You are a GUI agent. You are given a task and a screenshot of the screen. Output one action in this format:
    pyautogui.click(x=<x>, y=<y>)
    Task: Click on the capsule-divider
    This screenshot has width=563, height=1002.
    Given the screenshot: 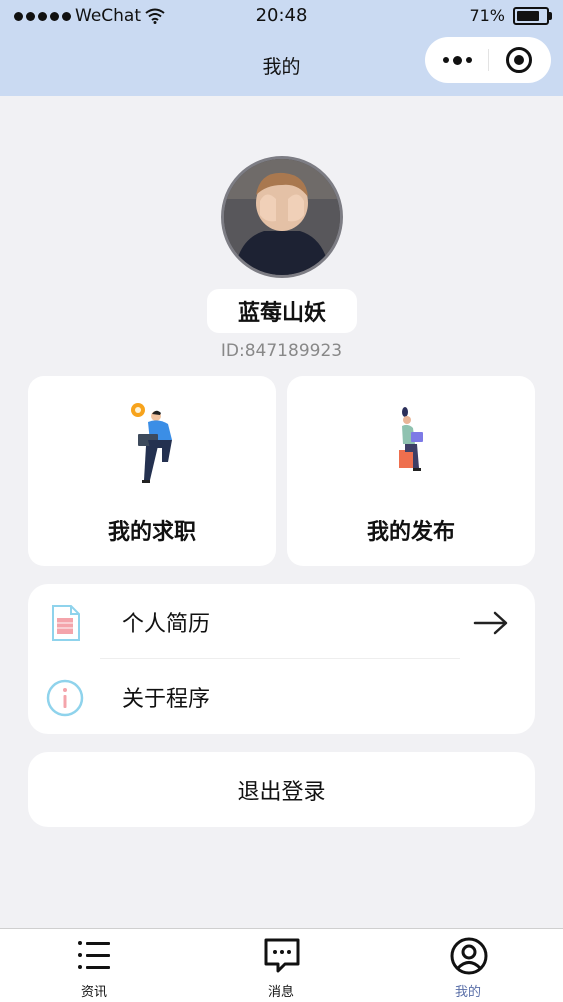 What is the action you would take?
    pyautogui.click(x=488, y=60)
    